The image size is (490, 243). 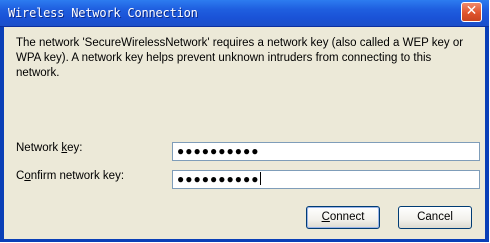 What do you see at coordinates (326, 179) in the screenshot?
I see `confirm-key-field: ●●●●●●●●●●` at bounding box center [326, 179].